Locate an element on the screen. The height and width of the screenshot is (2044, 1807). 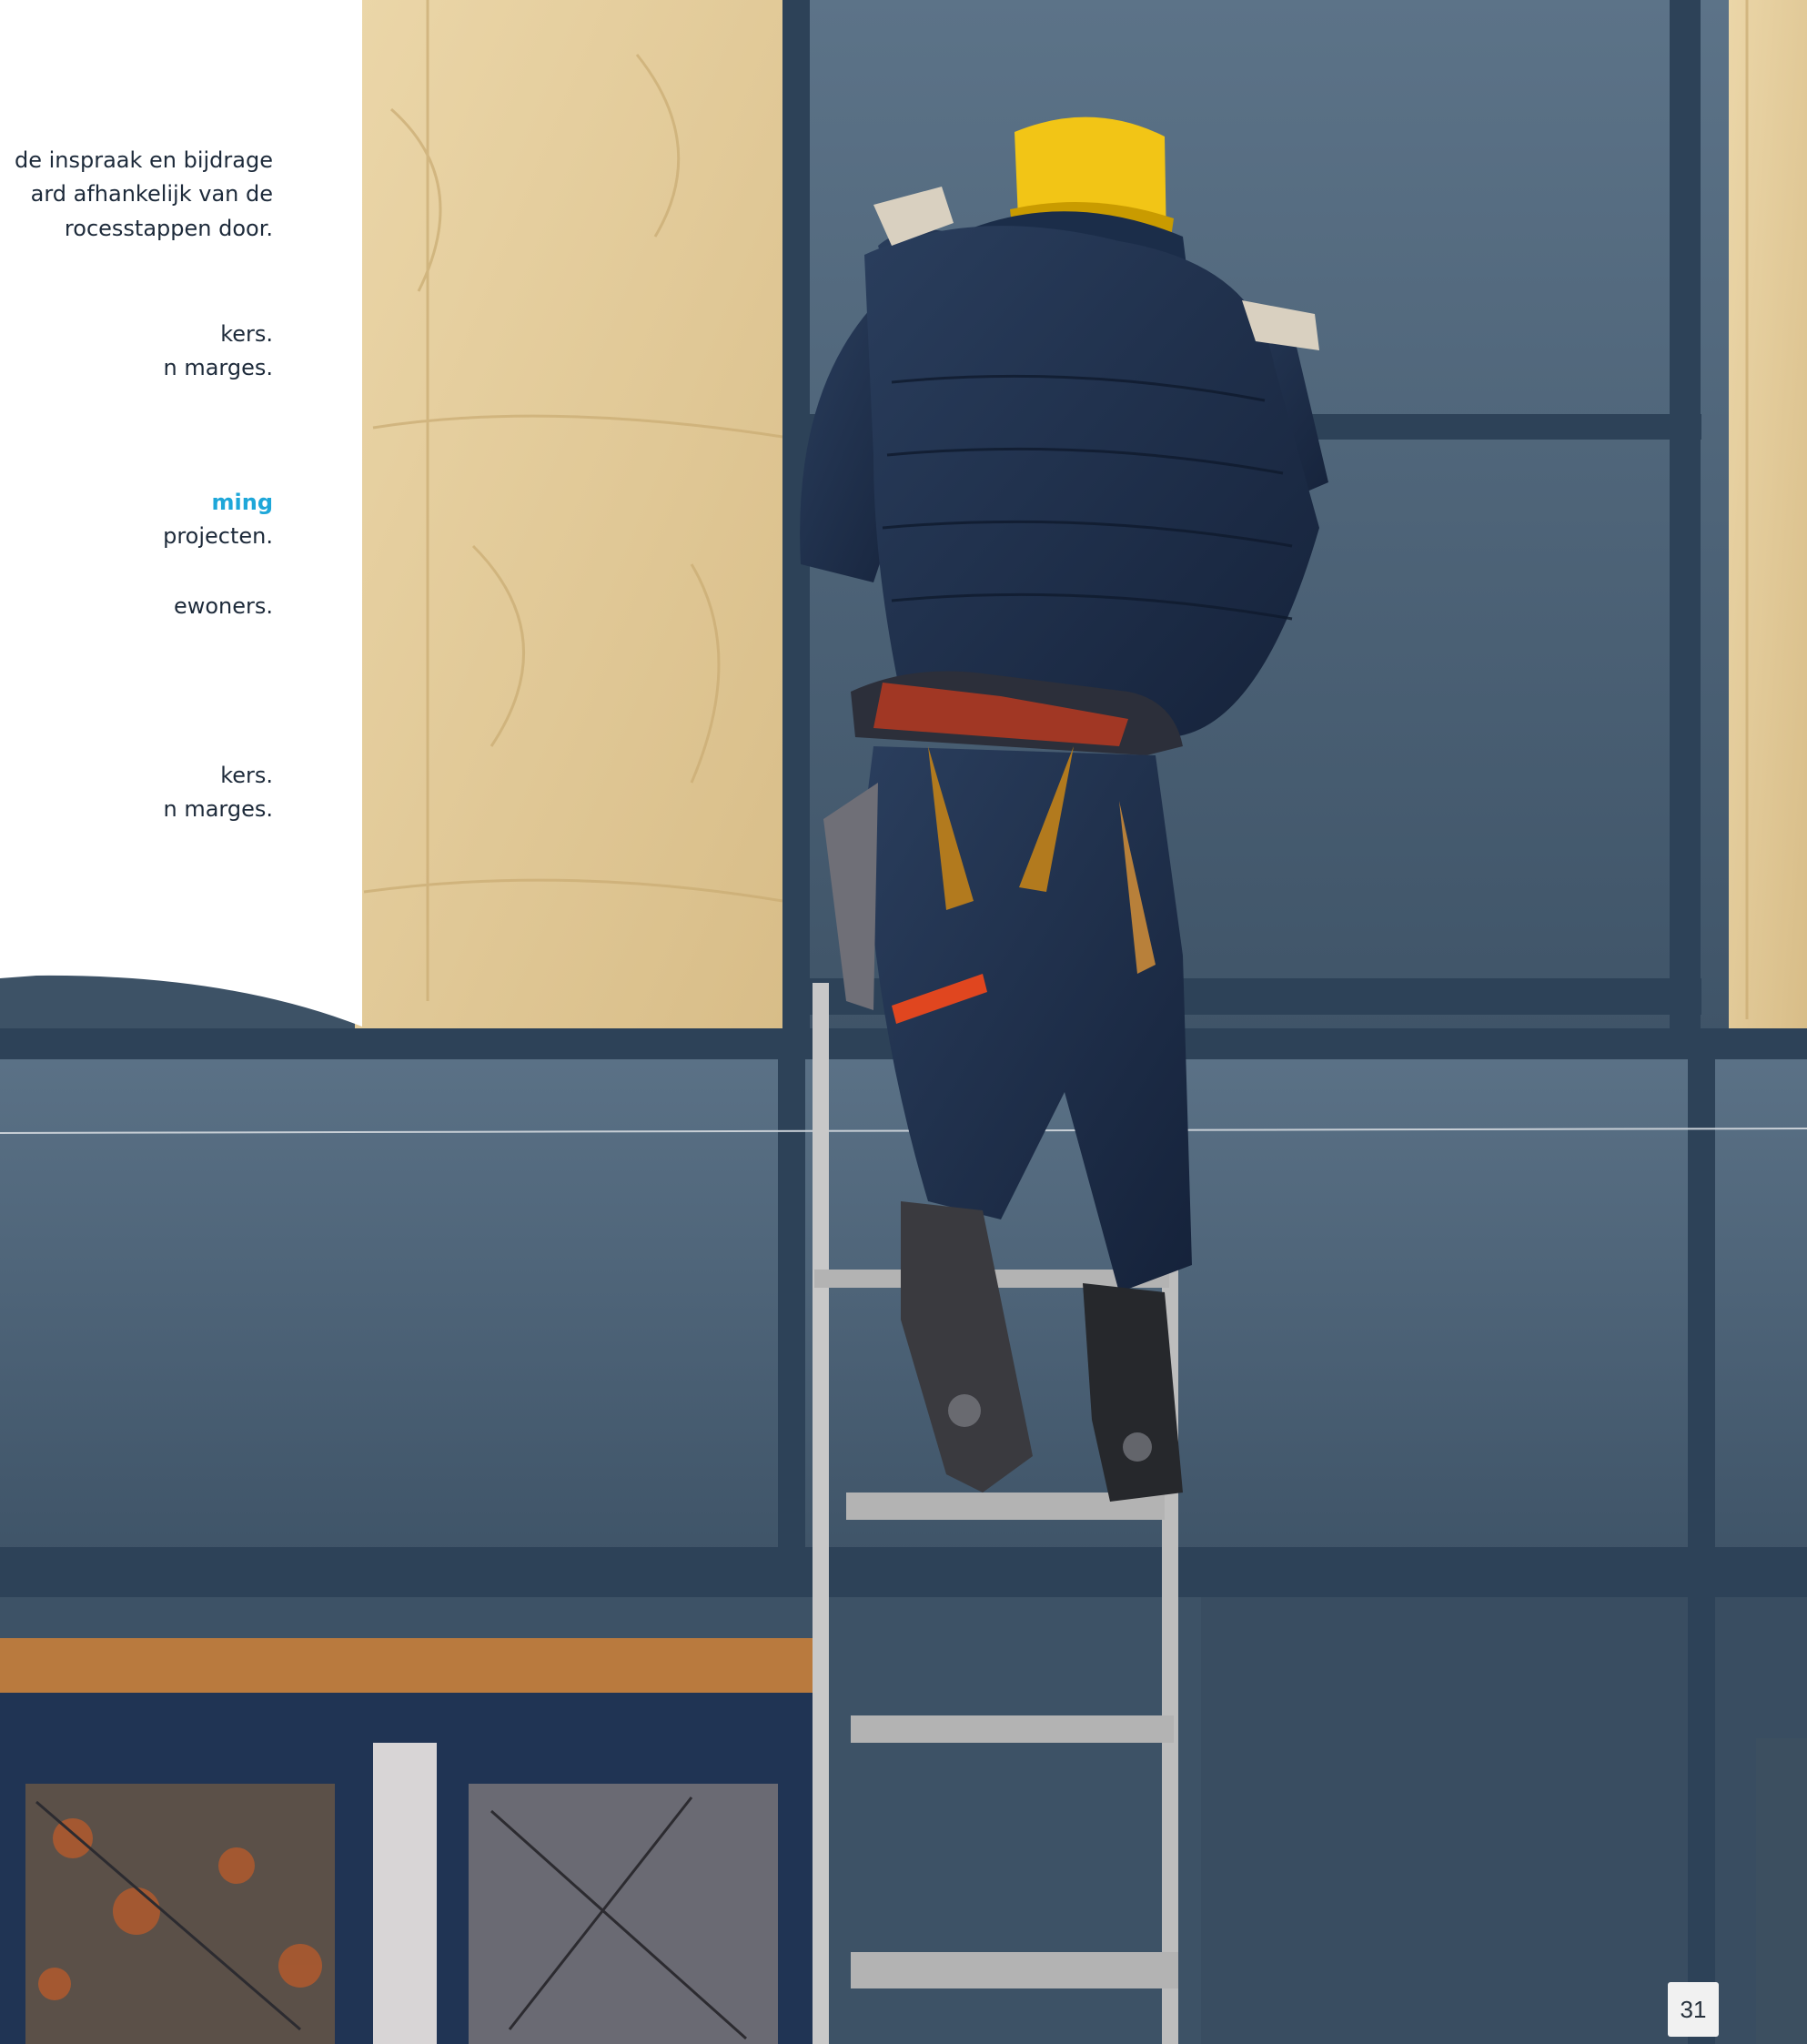
body-text-line: projecten. is located at coordinates (218, 536).